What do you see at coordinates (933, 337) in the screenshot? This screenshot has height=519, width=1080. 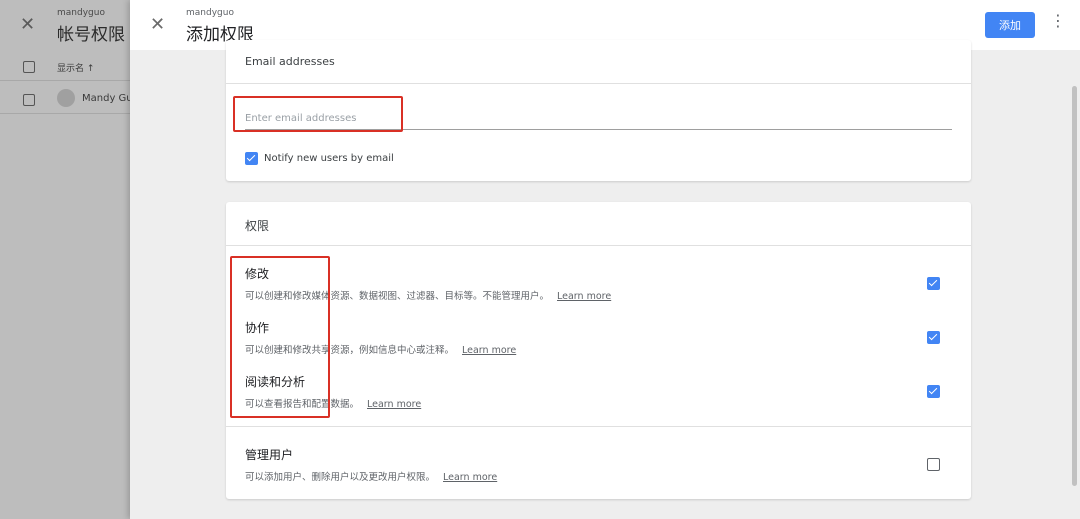 I see `permission-checkbox-collaborate` at bounding box center [933, 337].